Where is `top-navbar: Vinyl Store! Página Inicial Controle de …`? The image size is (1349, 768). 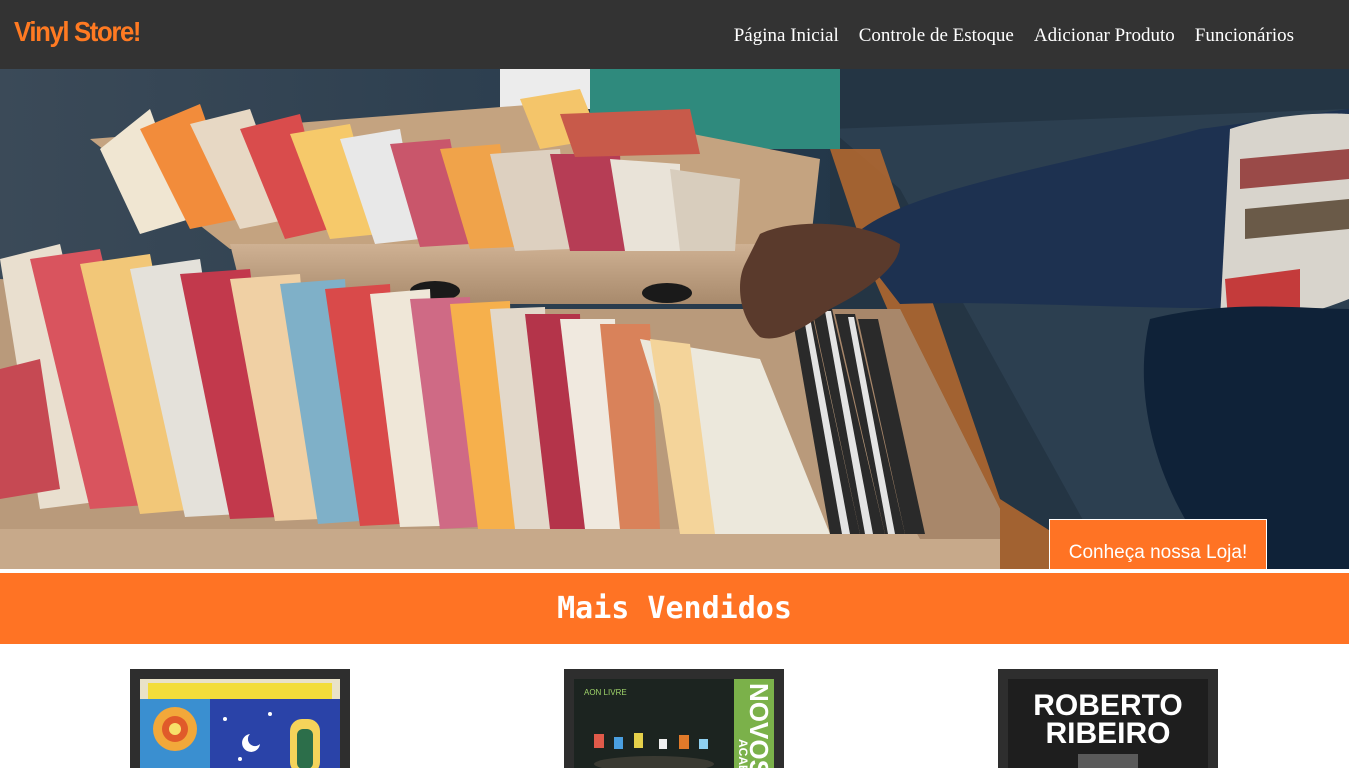
top-navbar: Vinyl Store! Página Inicial Controle de … is located at coordinates (674, 34).